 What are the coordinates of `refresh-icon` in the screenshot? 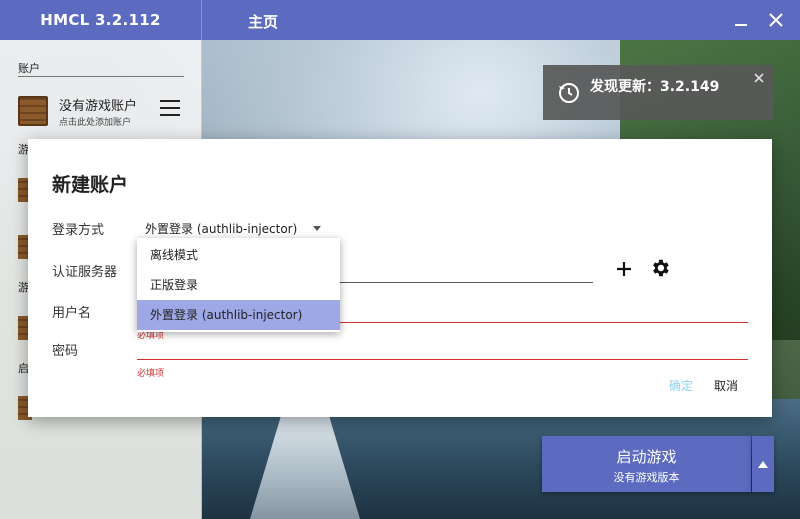 It's located at (569, 93).